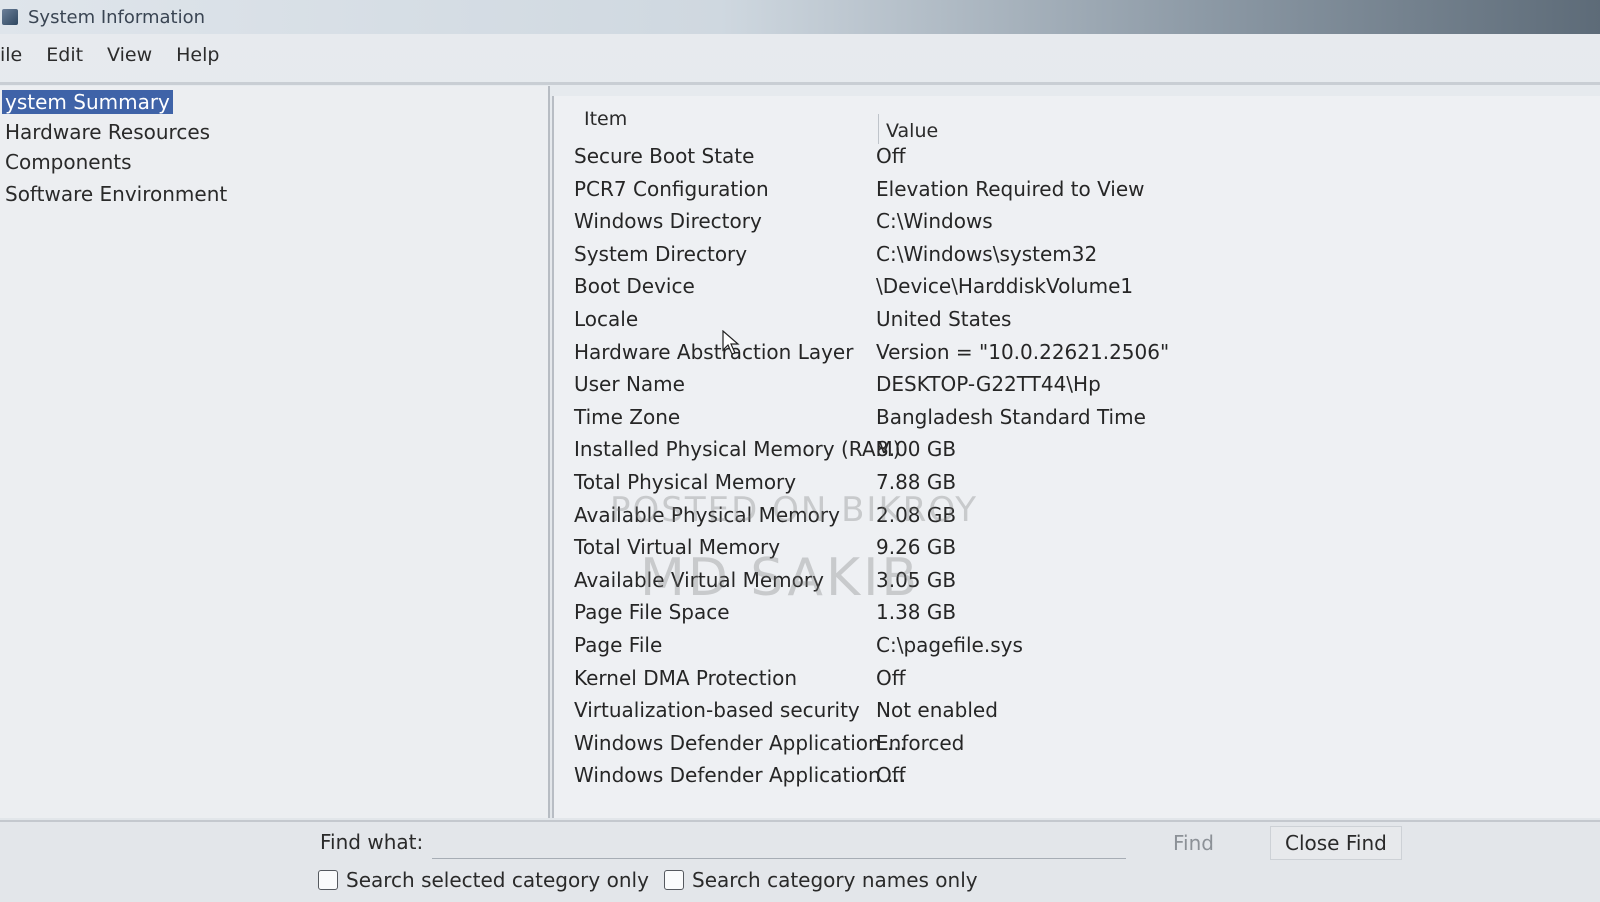 This screenshot has height=902, width=1600. What do you see at coordinates (11, 55) in the screenshot?
I see `menu-file: ile` at bounding box center [11, 55].